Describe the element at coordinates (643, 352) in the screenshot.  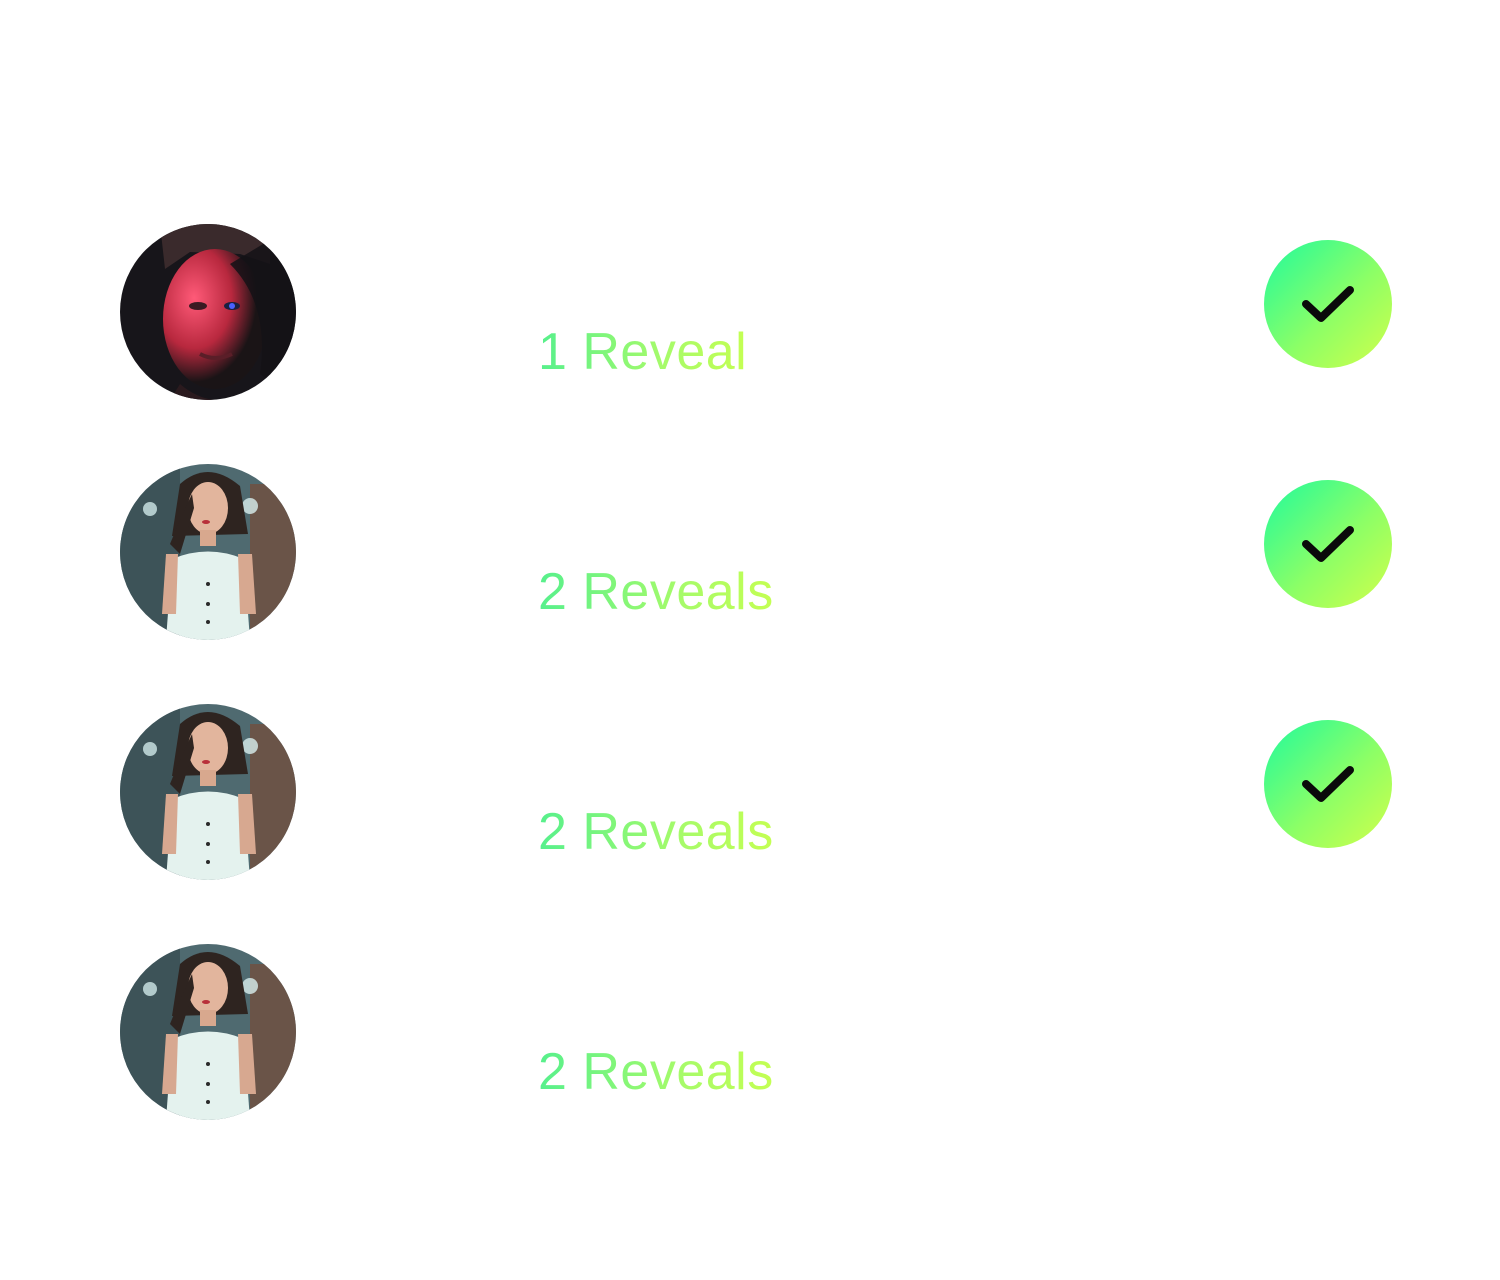
I see `reveal-count-label: 1 Reveal` at that location.